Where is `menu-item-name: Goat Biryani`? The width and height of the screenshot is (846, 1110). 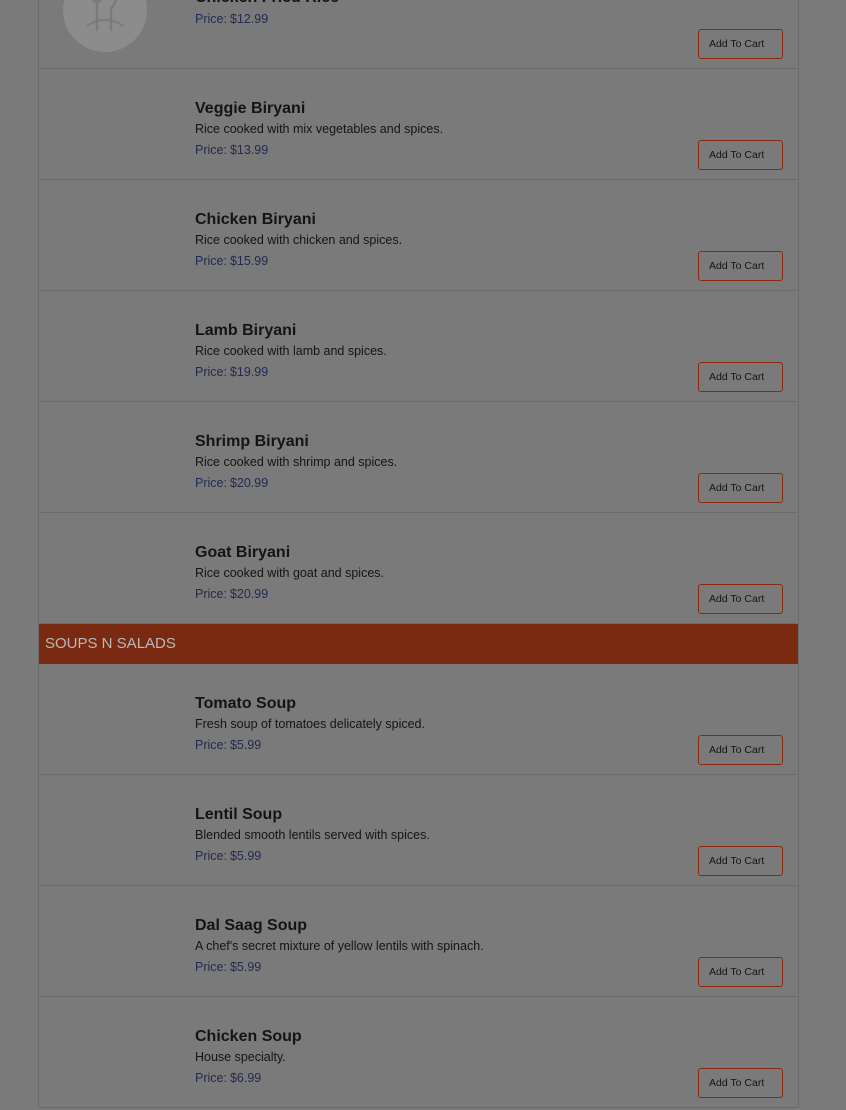
menu-item-name: Goat Biryani is located at coordinates (243, 552).